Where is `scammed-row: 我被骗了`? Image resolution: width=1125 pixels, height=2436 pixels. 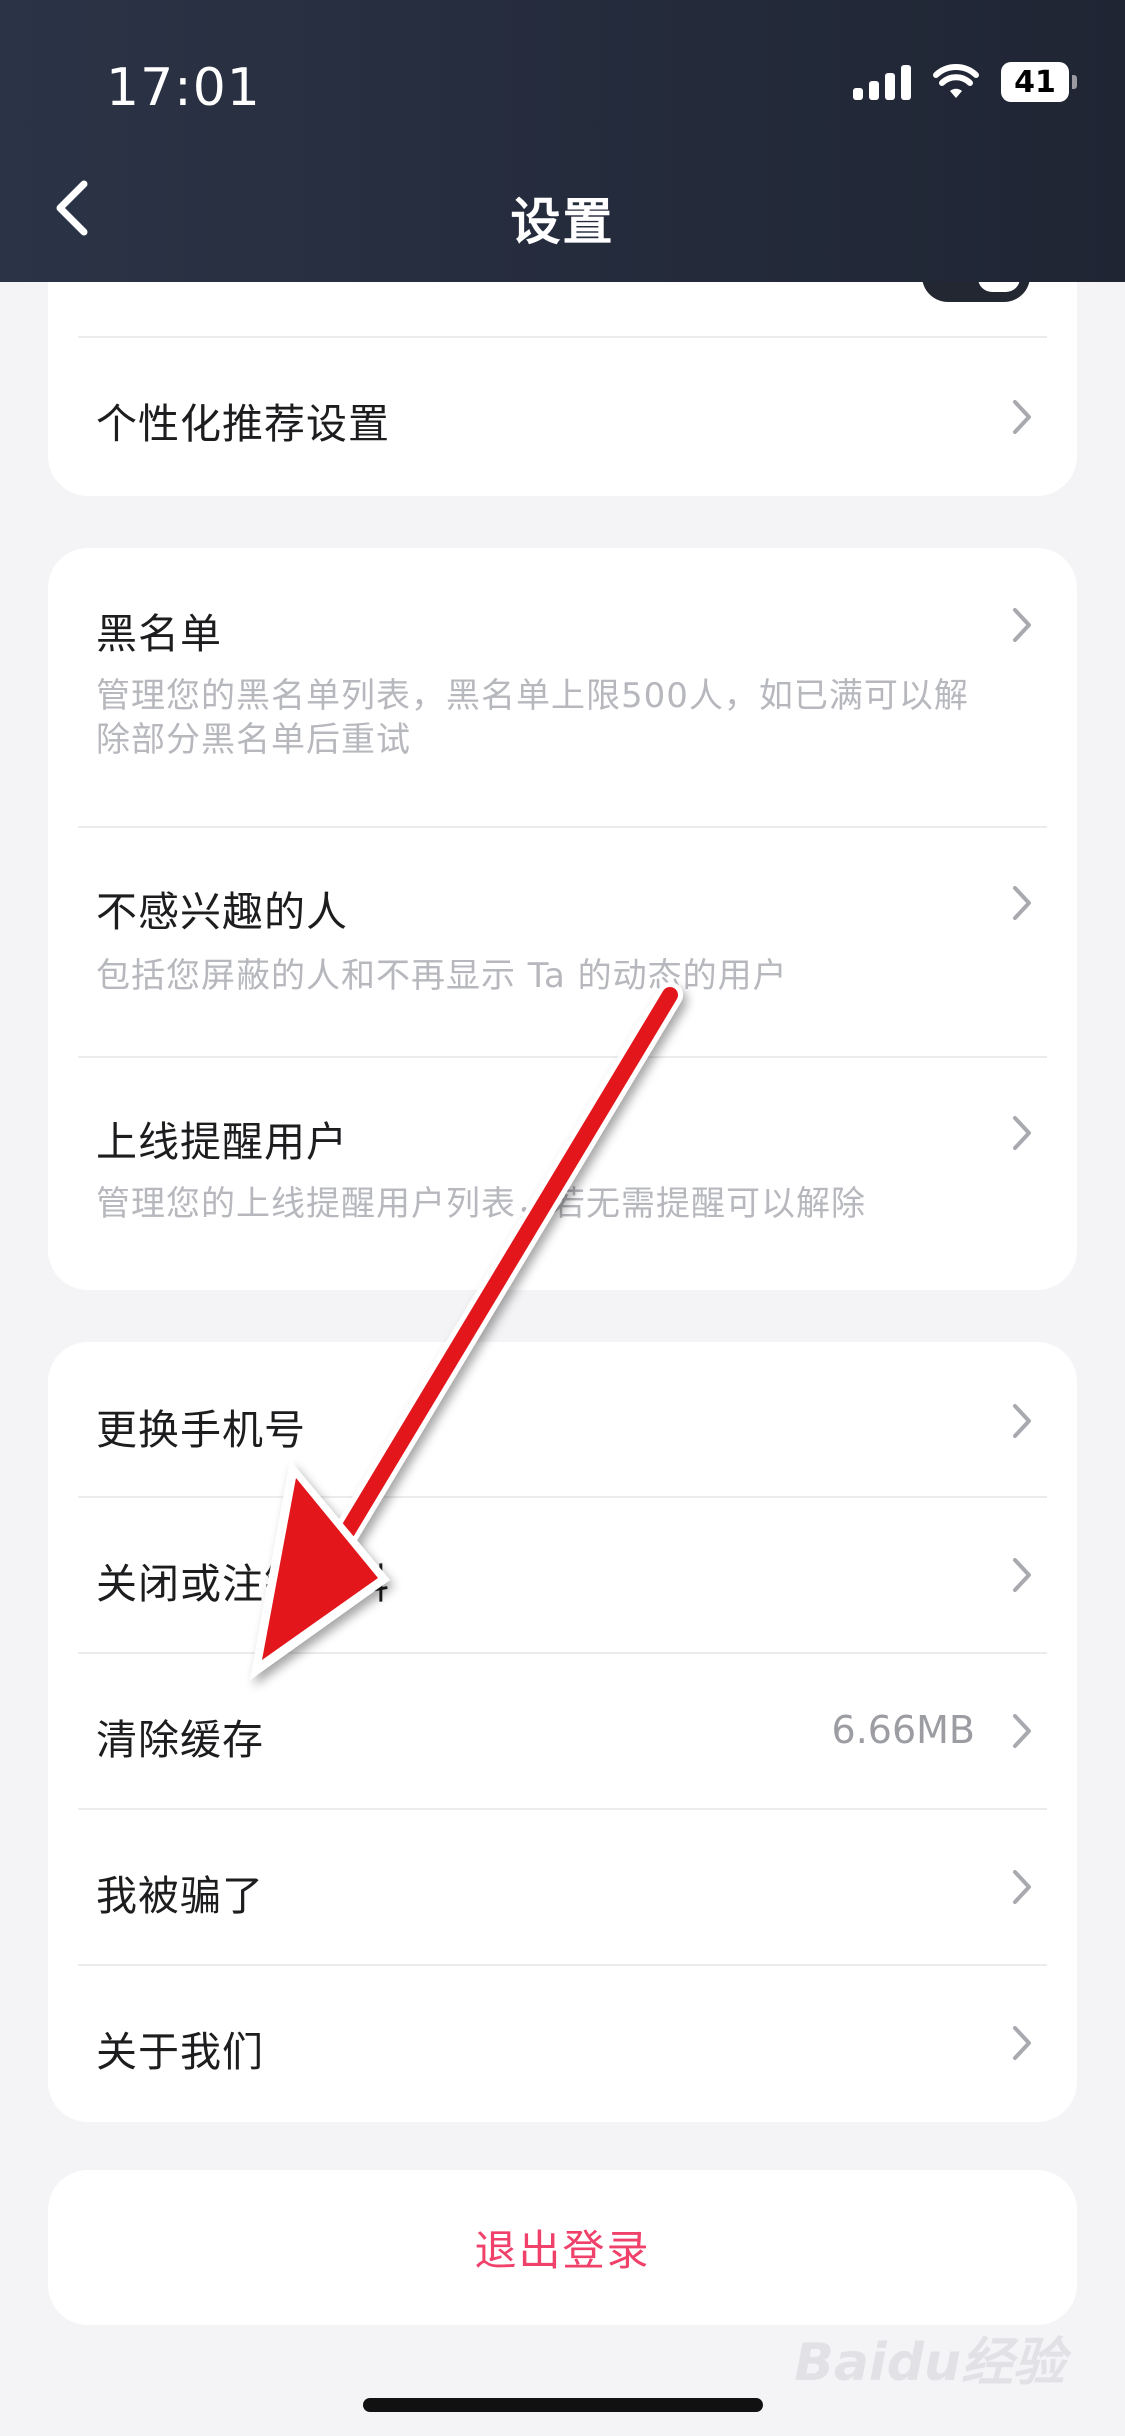 scammed-row: 我被骗了 is located at coordinates (562, 1888).